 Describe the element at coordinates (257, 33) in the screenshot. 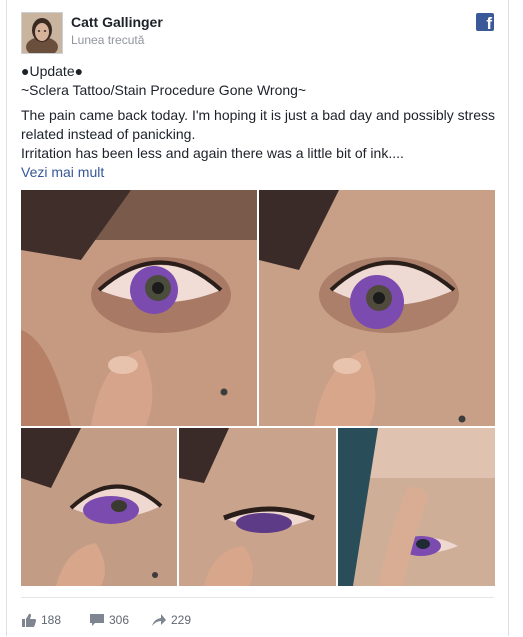

I see `post-header: Catt Gallinger Lunea trecută f` at that location.